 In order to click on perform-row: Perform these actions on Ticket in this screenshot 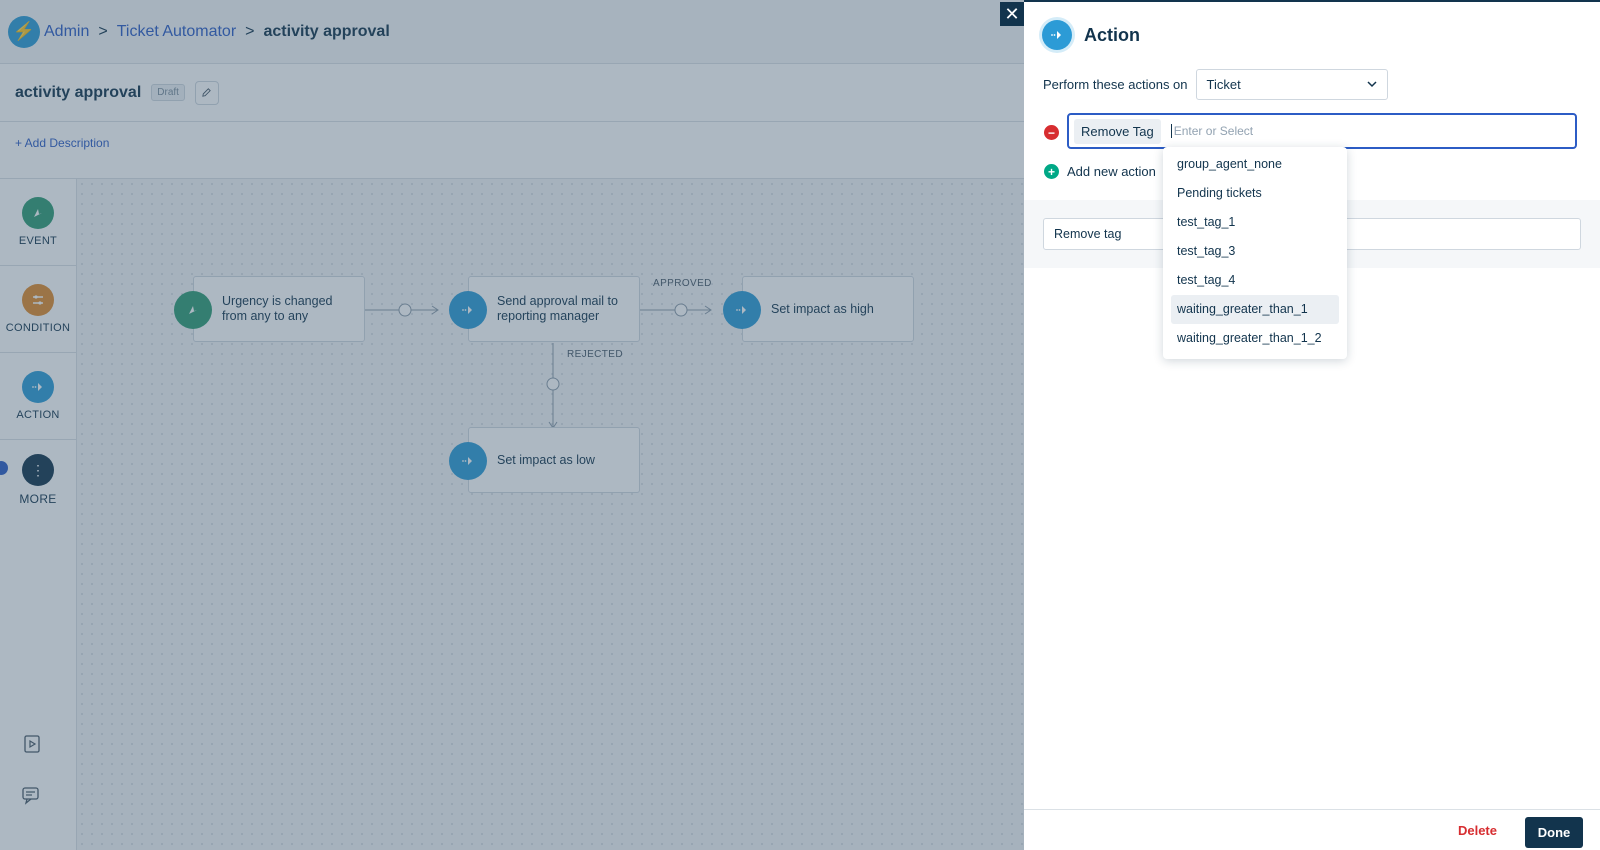, I will do `click(1215, 84)`.